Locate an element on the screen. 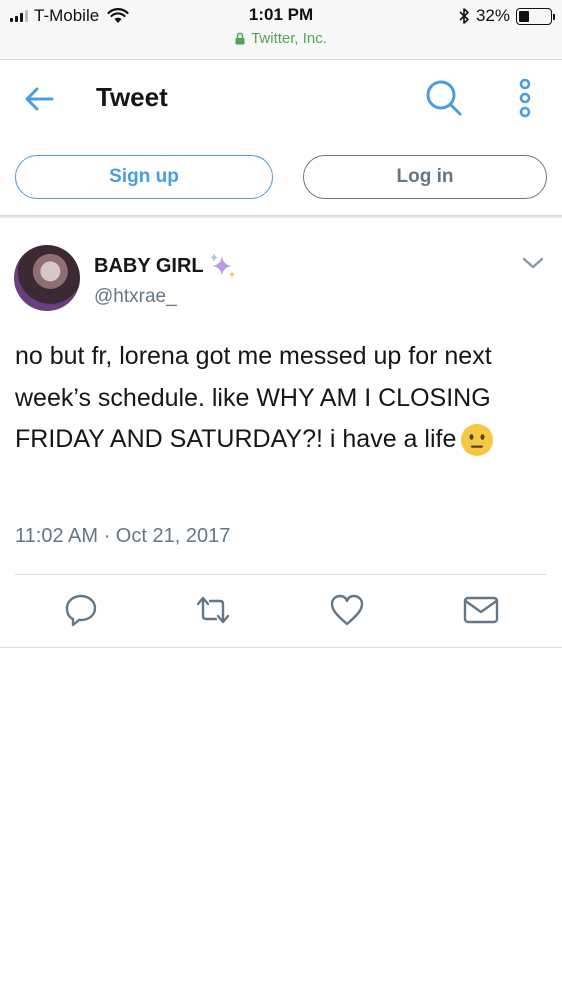 Image resolution: width=562 pixels, height=1000 pixels. bottom-divider is located at coordinates (281, 647).